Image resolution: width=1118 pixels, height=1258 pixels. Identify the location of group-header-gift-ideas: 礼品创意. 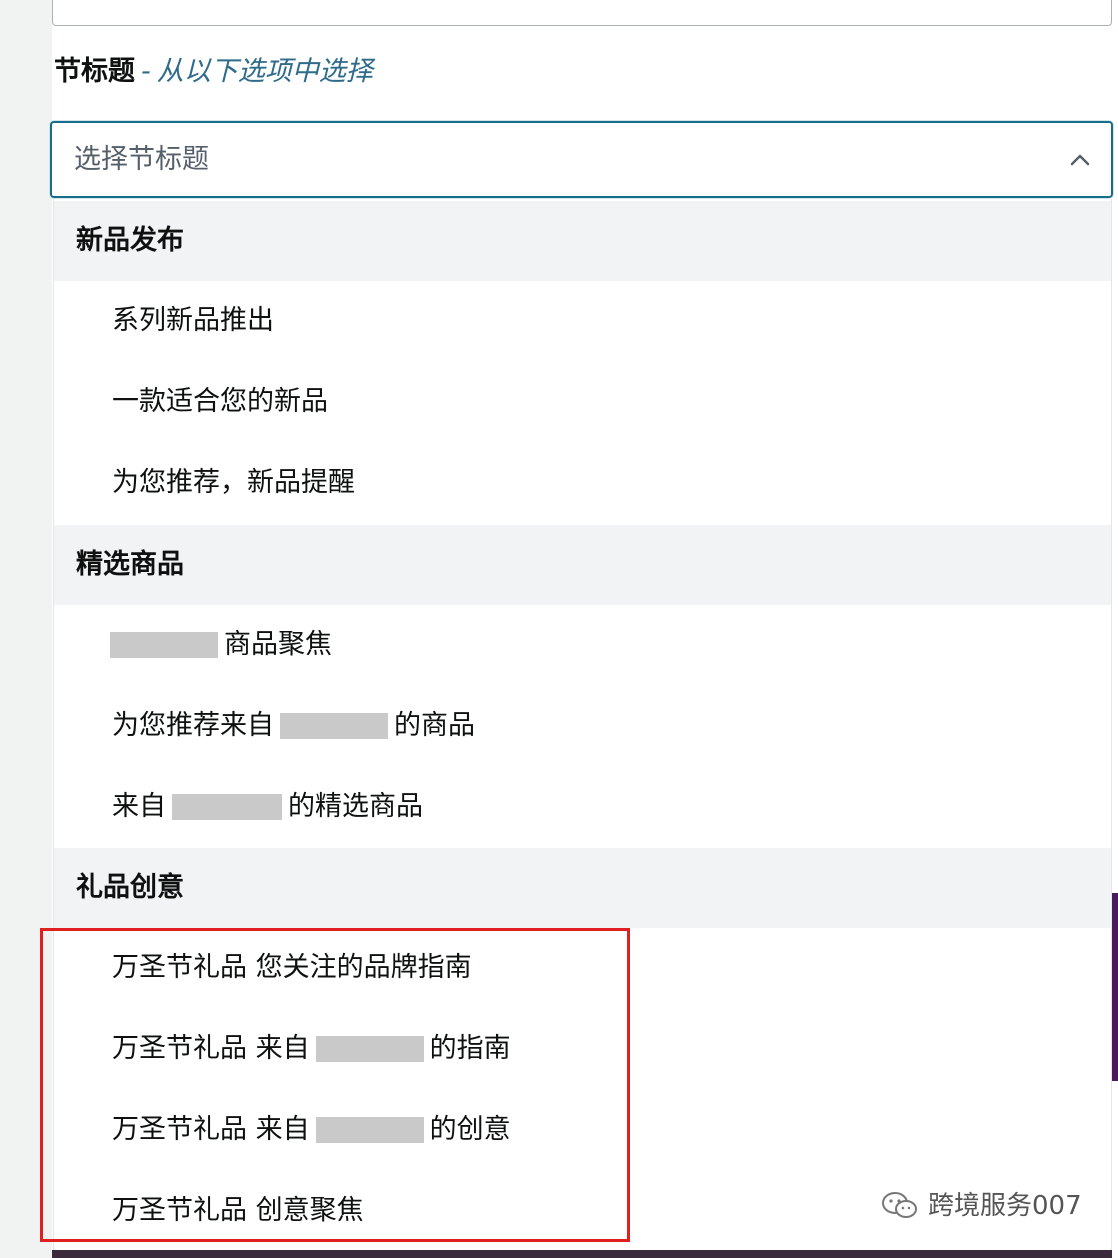
(582, 888).